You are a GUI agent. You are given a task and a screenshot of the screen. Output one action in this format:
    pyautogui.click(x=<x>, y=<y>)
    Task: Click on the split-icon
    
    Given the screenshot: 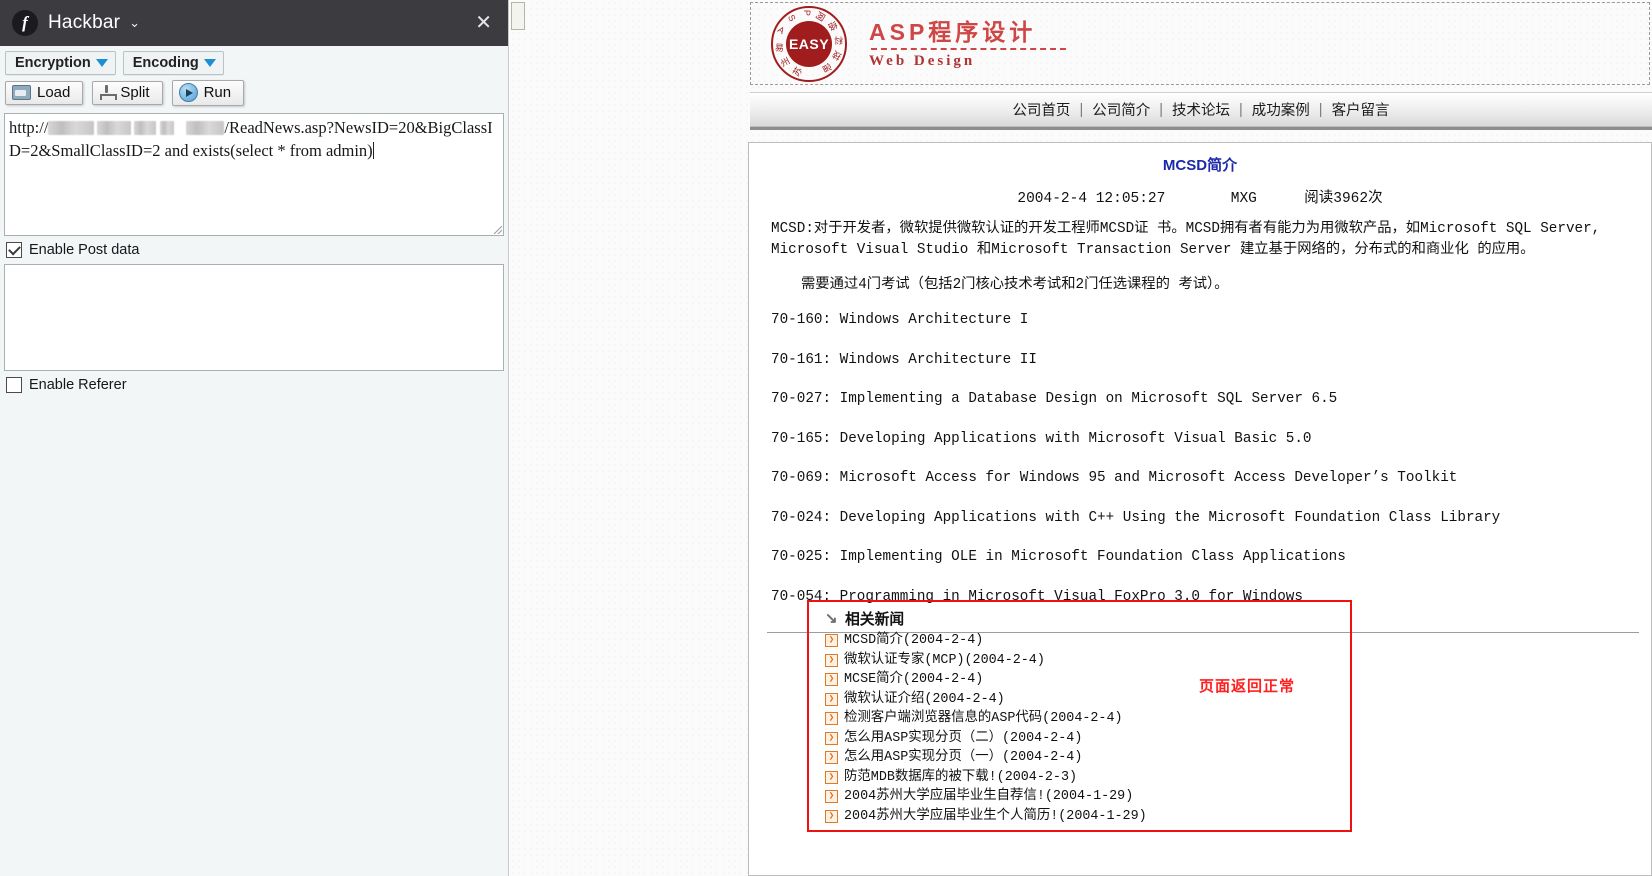 What is the action you would take?
    pyautogui.click(x=108, y=92)
    